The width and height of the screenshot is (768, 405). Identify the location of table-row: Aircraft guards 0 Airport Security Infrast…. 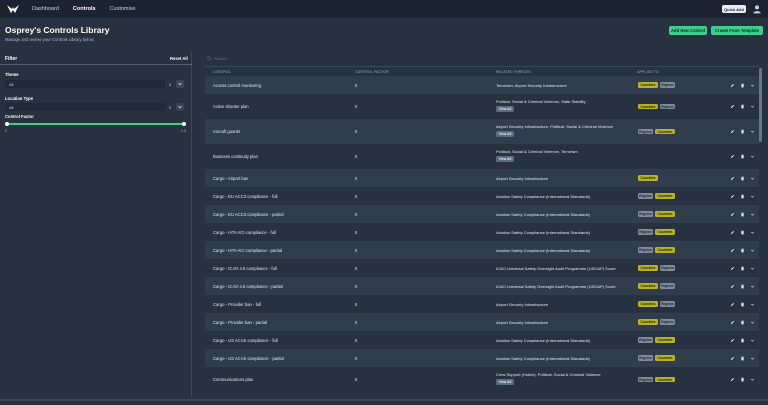
(482, 131).